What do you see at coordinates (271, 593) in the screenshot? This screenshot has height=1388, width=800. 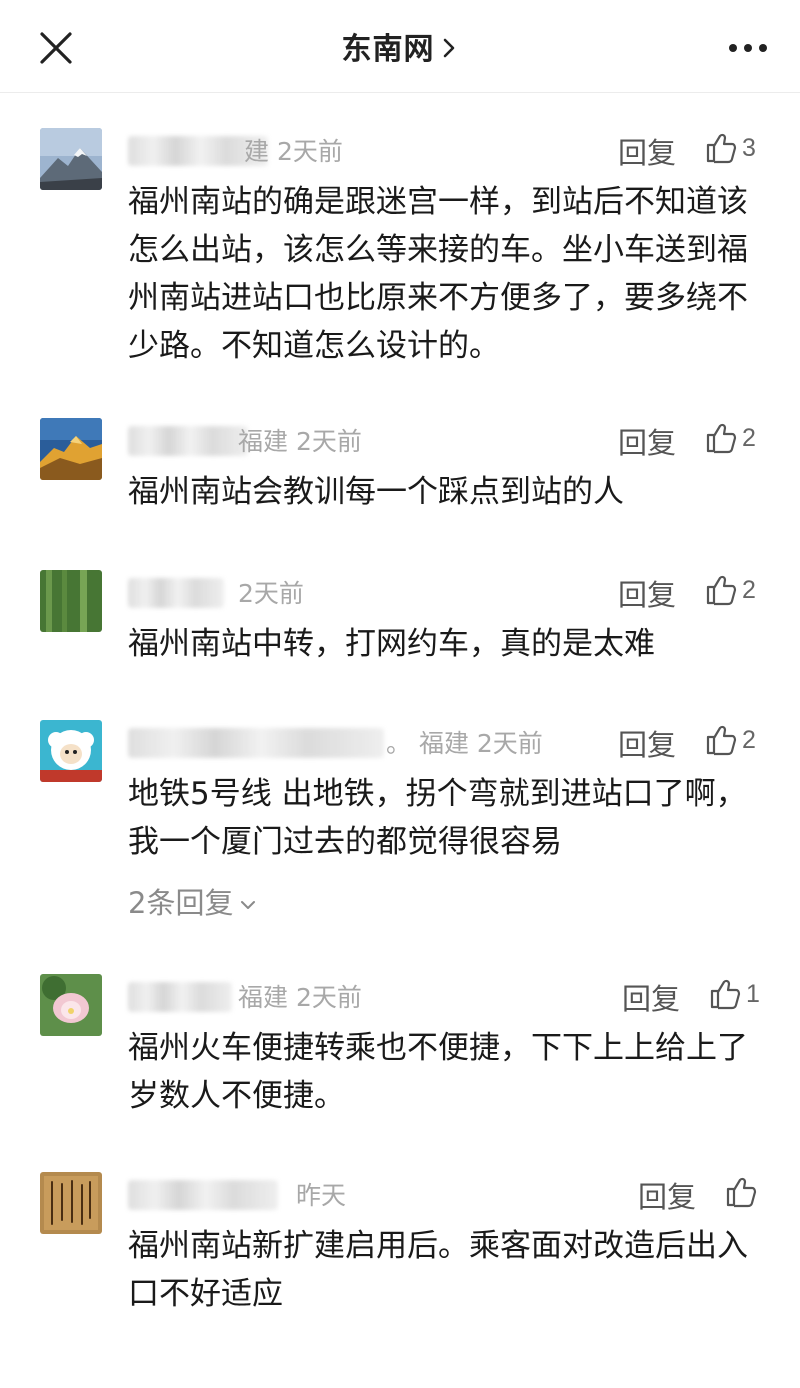 I see `comment-meta: 2天前` at bounding box center [271, 593].